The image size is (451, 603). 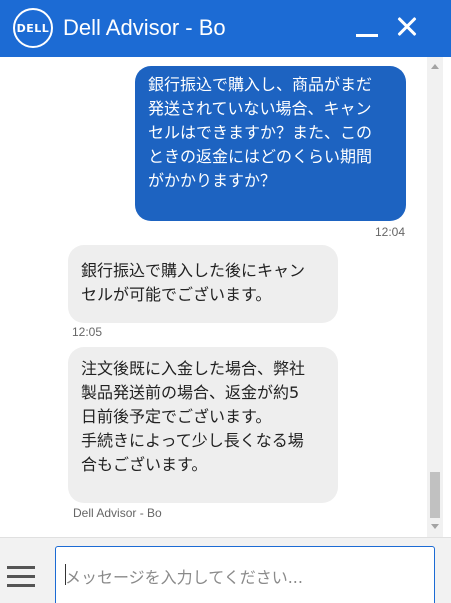 What do you see at coordinates (33, 28) in the screenshot?
I see `dell-logo: DELL` at bounding box center [33, 28].